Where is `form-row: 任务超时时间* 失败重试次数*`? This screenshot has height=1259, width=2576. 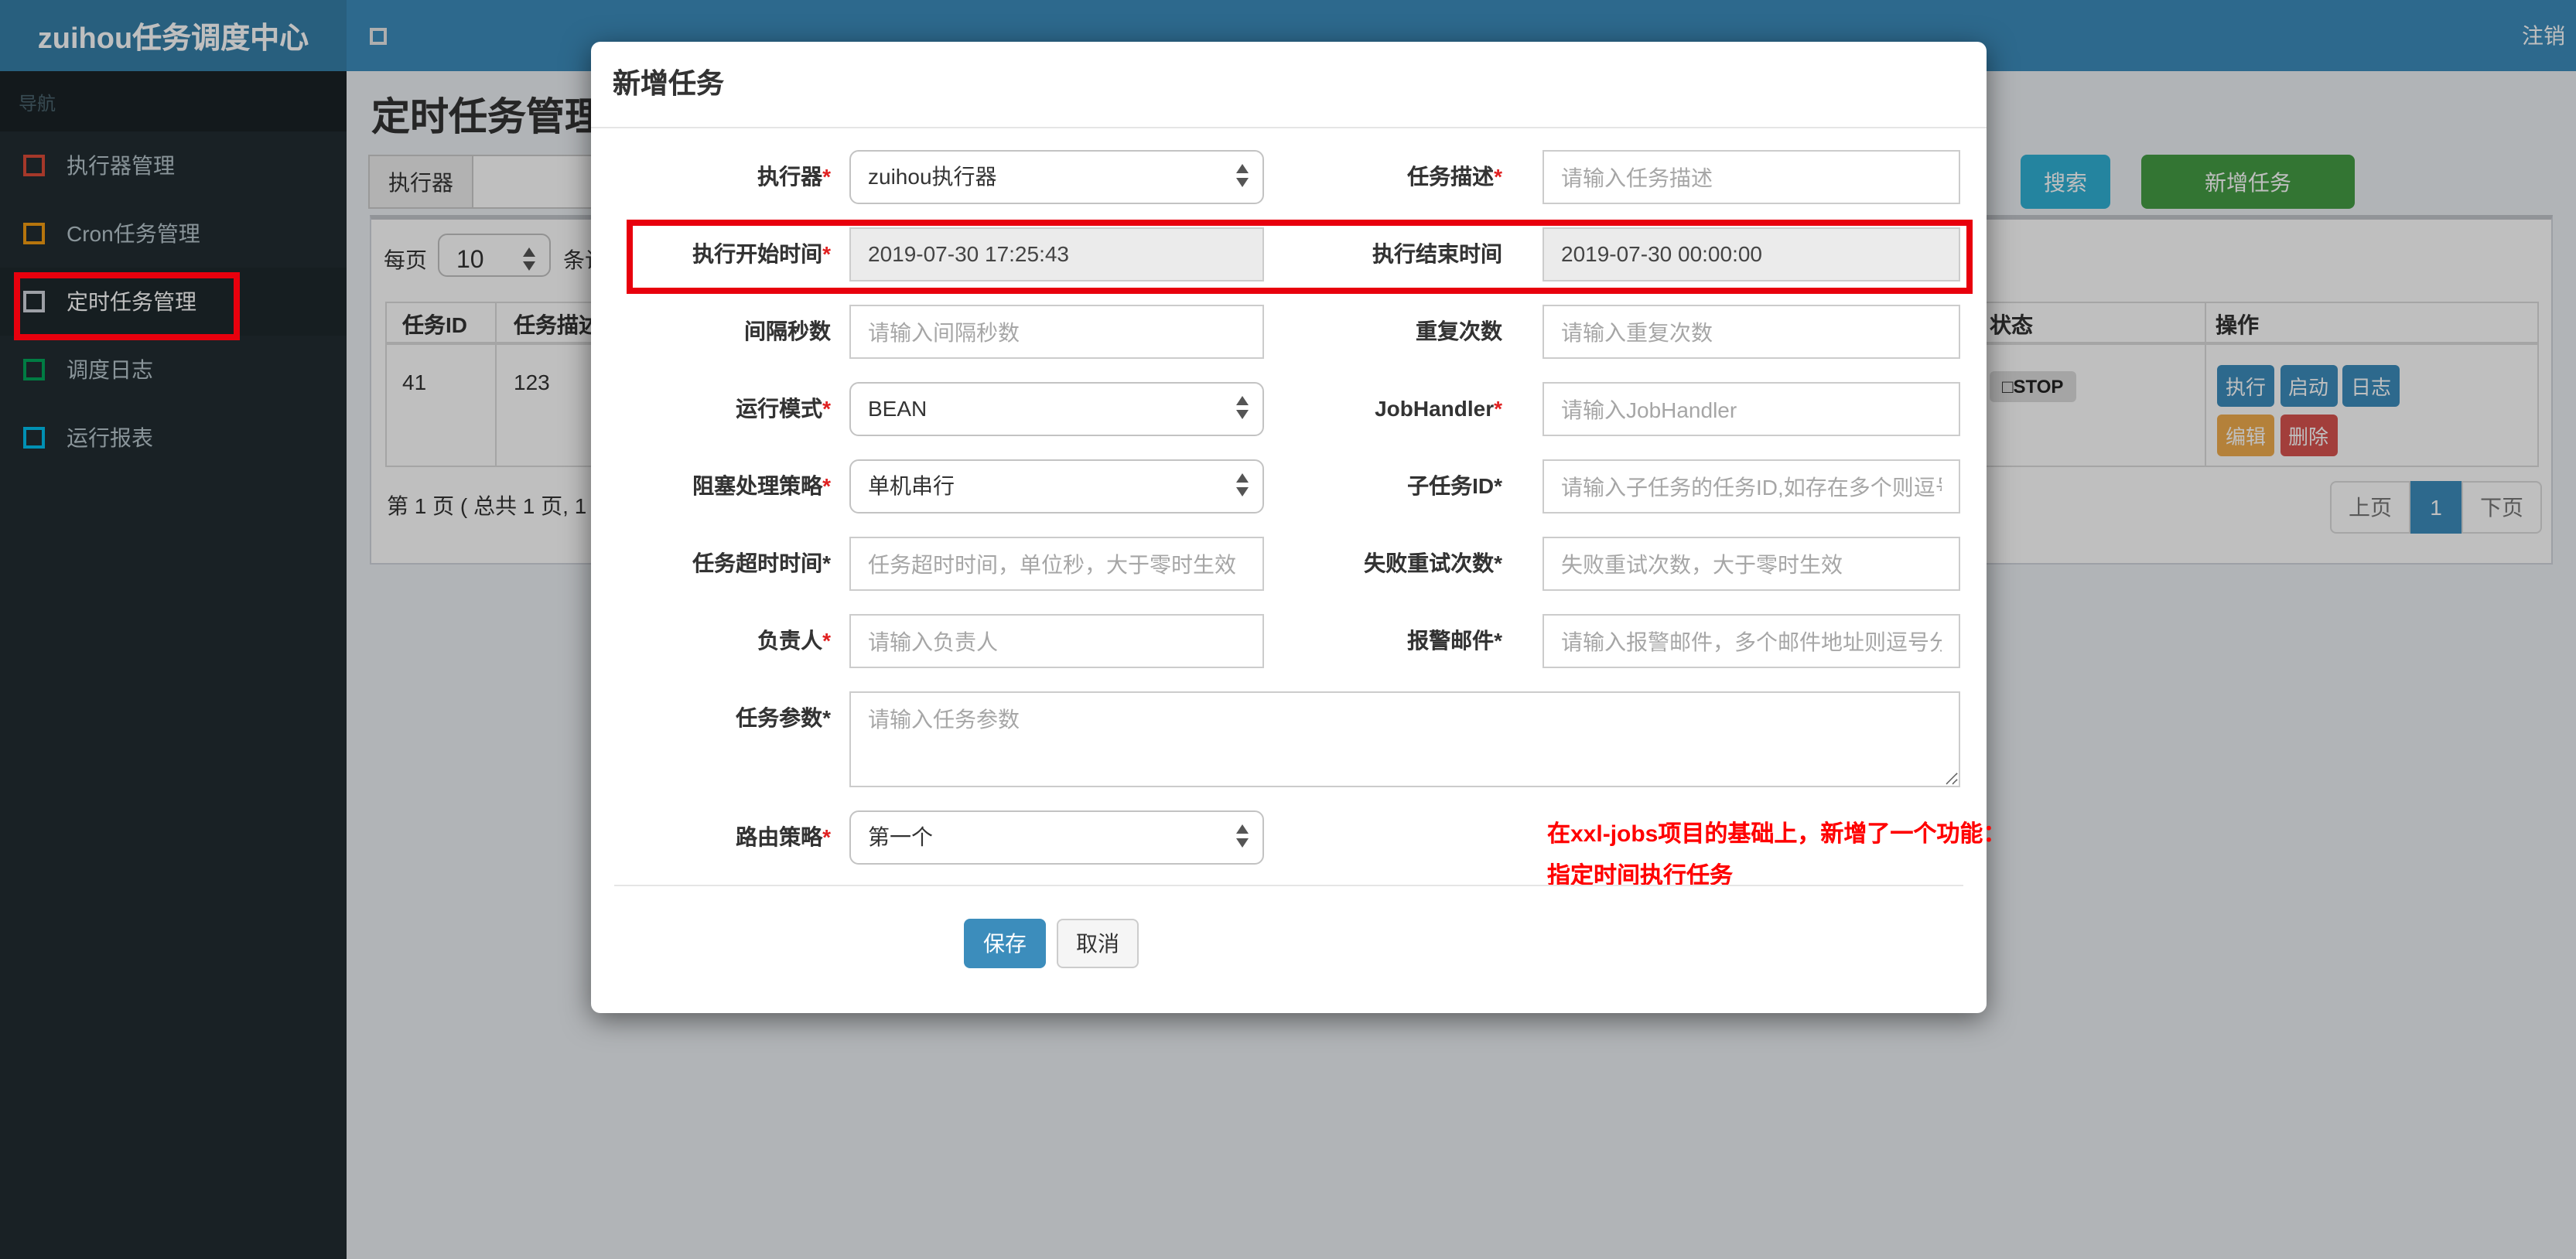 form-row: 任务超时时间* 失败重试次数* is located at coordinates (1289, 564).